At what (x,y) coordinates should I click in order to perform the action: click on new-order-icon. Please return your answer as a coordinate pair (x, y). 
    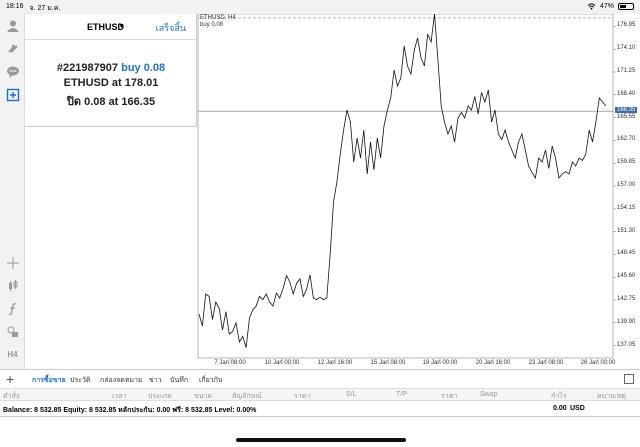
    Looking at the image, I should click on (12, 94).